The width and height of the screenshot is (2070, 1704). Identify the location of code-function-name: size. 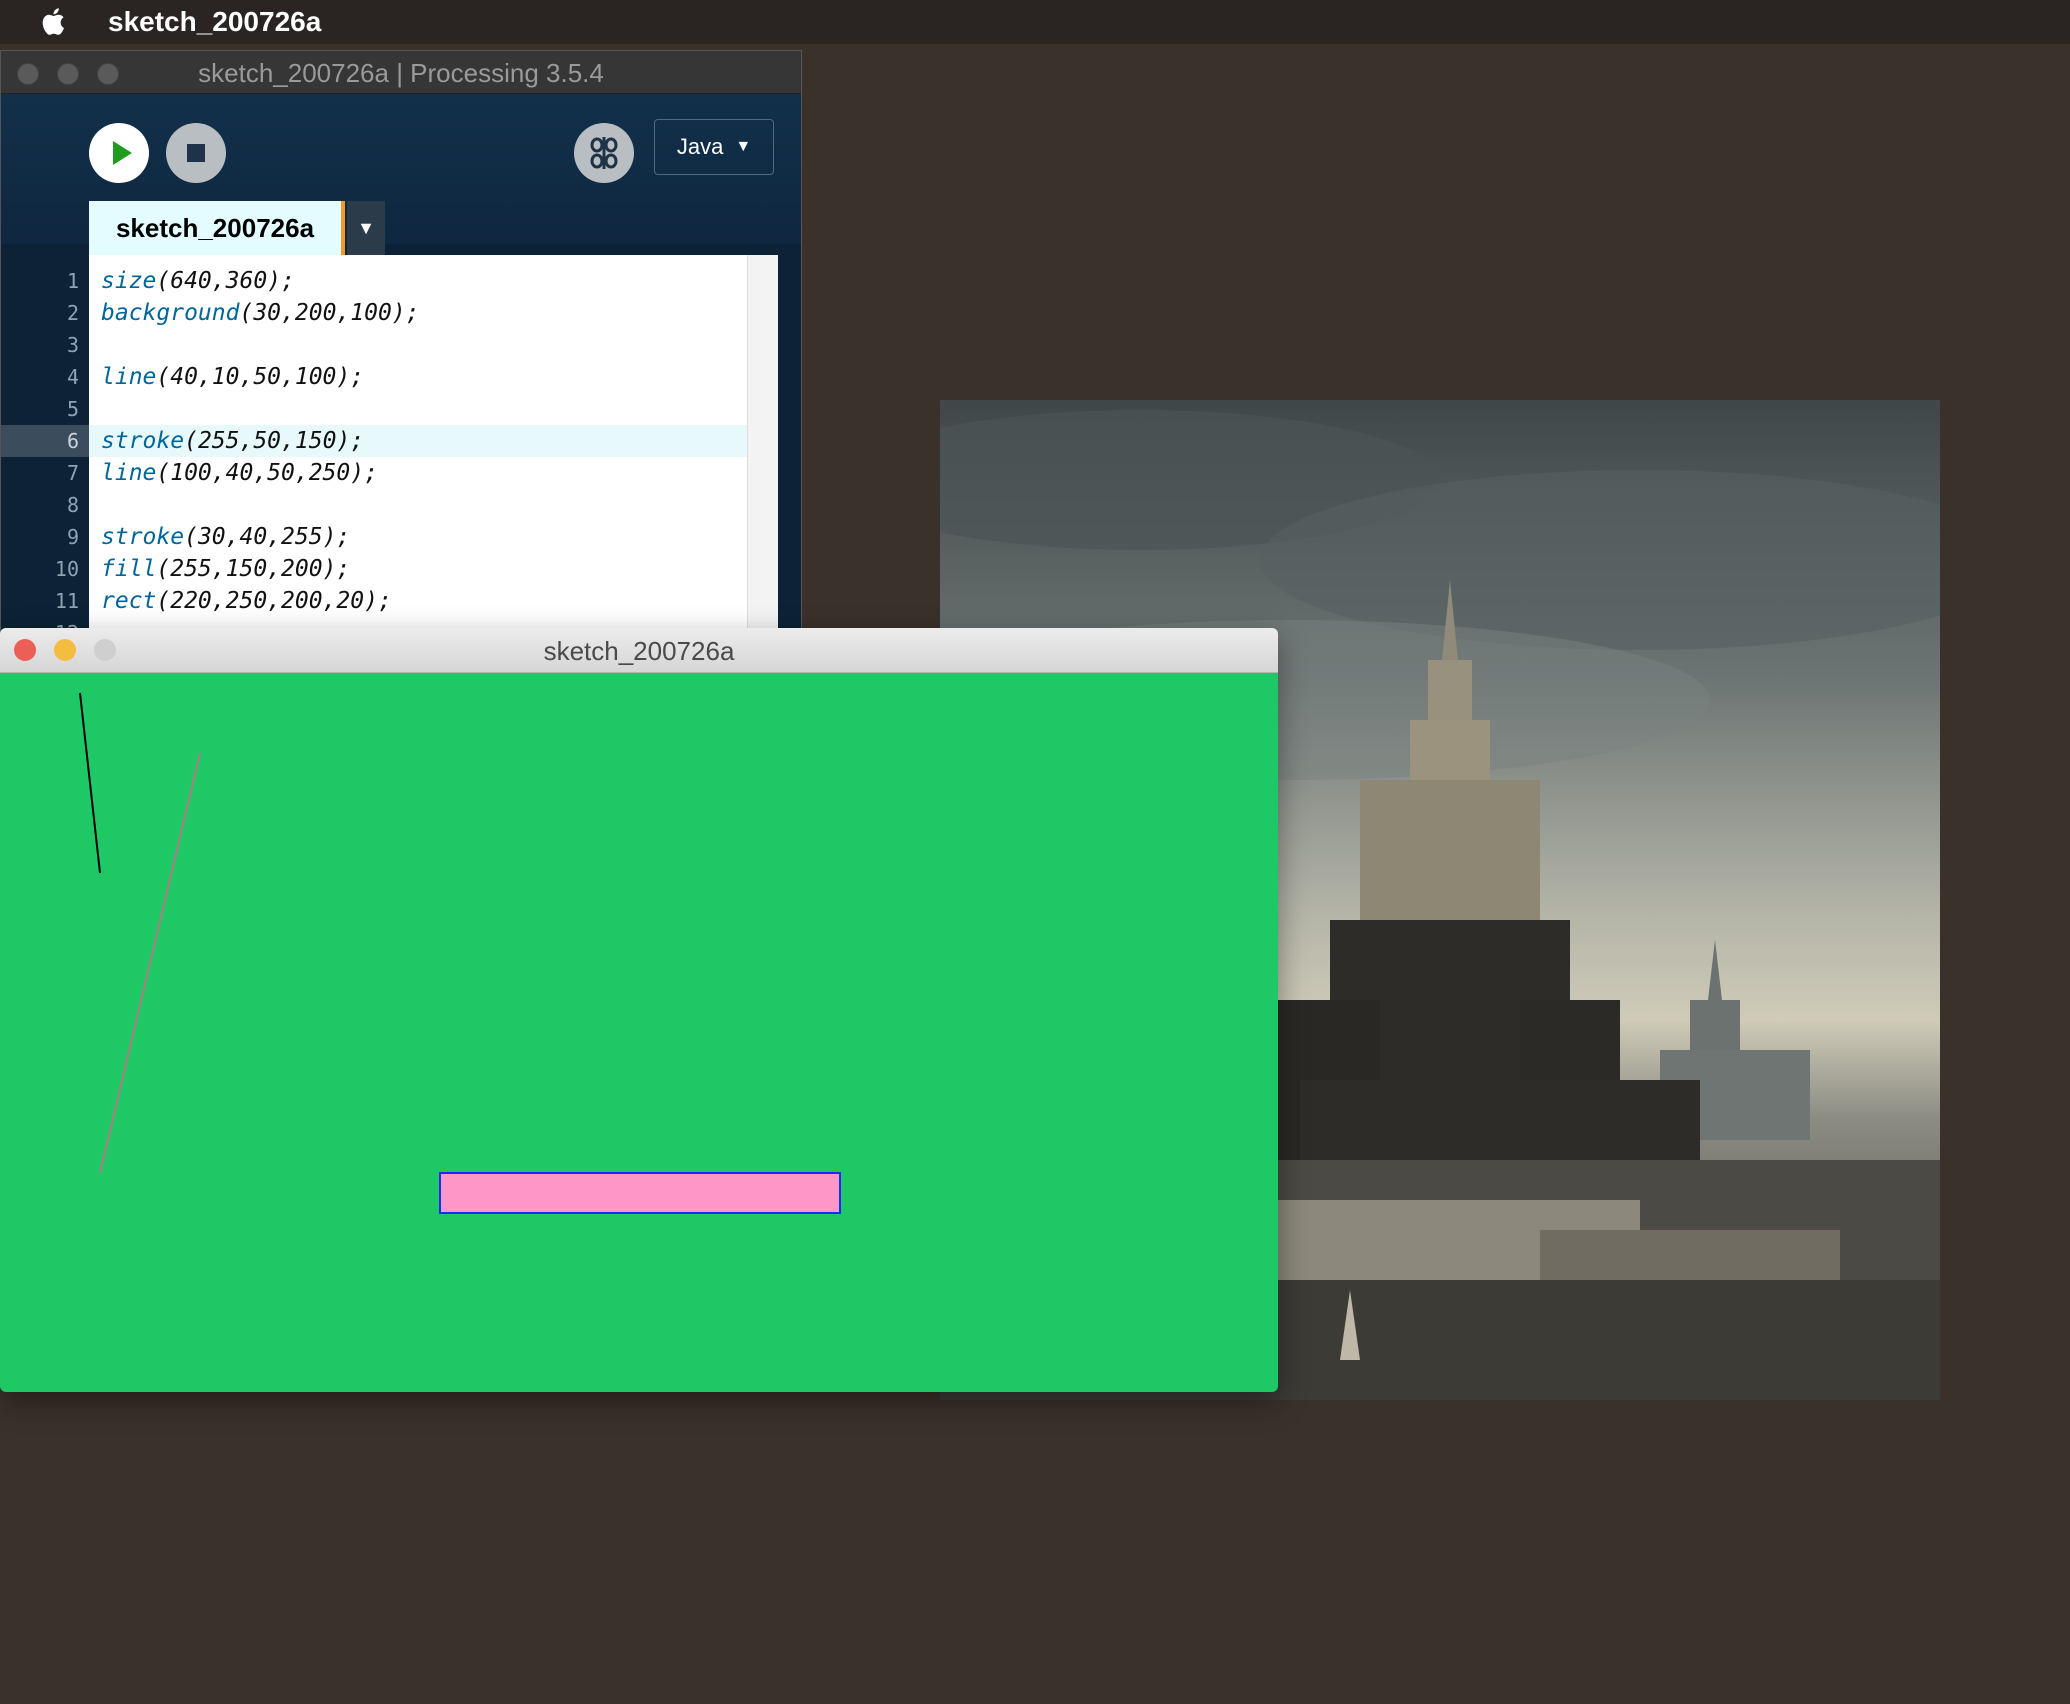
(129, 281).